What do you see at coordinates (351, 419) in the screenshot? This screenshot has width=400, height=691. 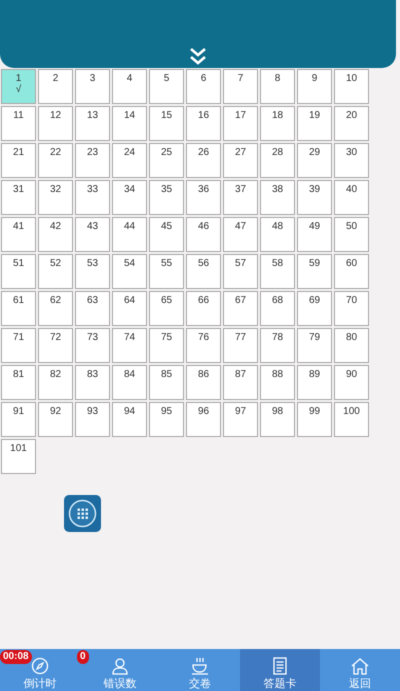 I see `question-cell: 100` at bounding box center [351, 419].